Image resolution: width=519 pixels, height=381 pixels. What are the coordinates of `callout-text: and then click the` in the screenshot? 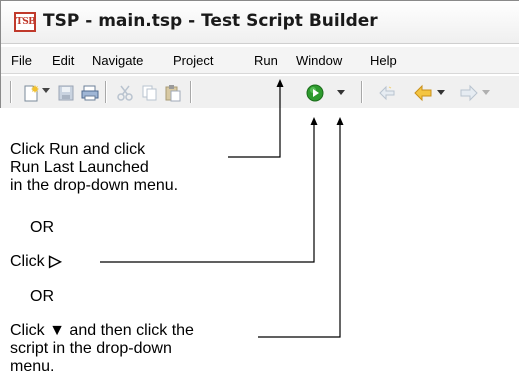 It's located at (131, 330).